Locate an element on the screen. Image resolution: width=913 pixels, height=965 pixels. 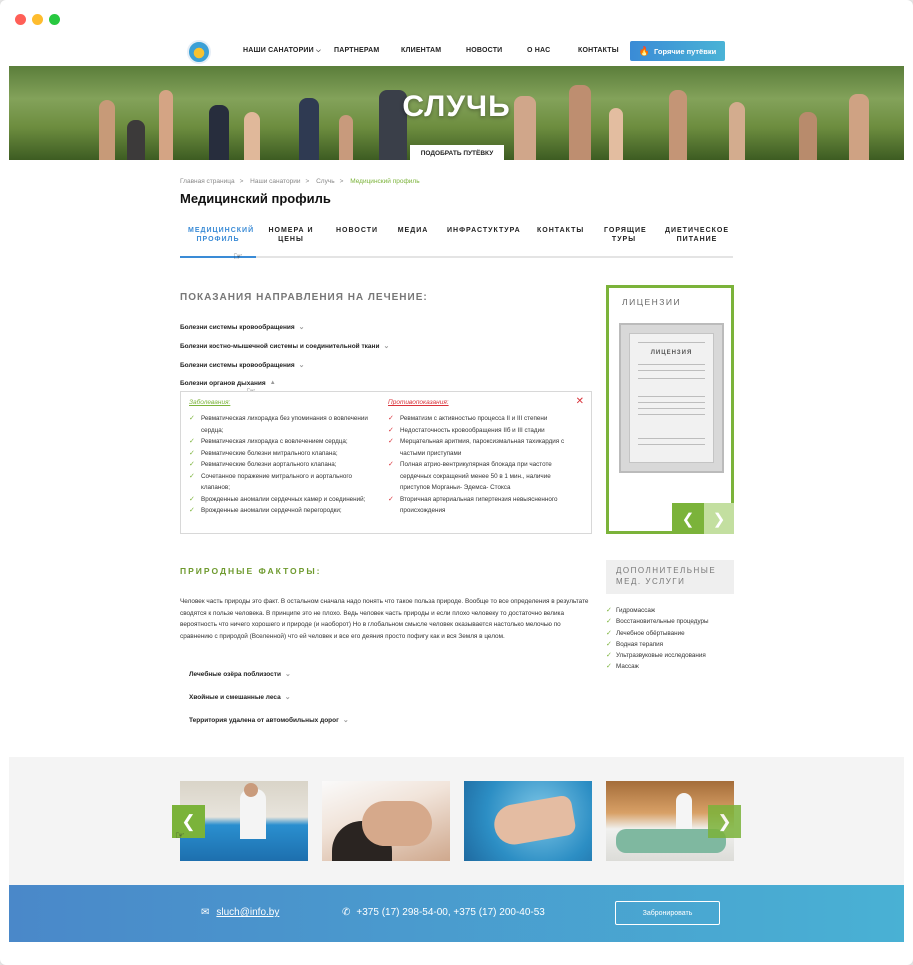
nav-news: НОВОСТИ is located at coordinates (484, 50).